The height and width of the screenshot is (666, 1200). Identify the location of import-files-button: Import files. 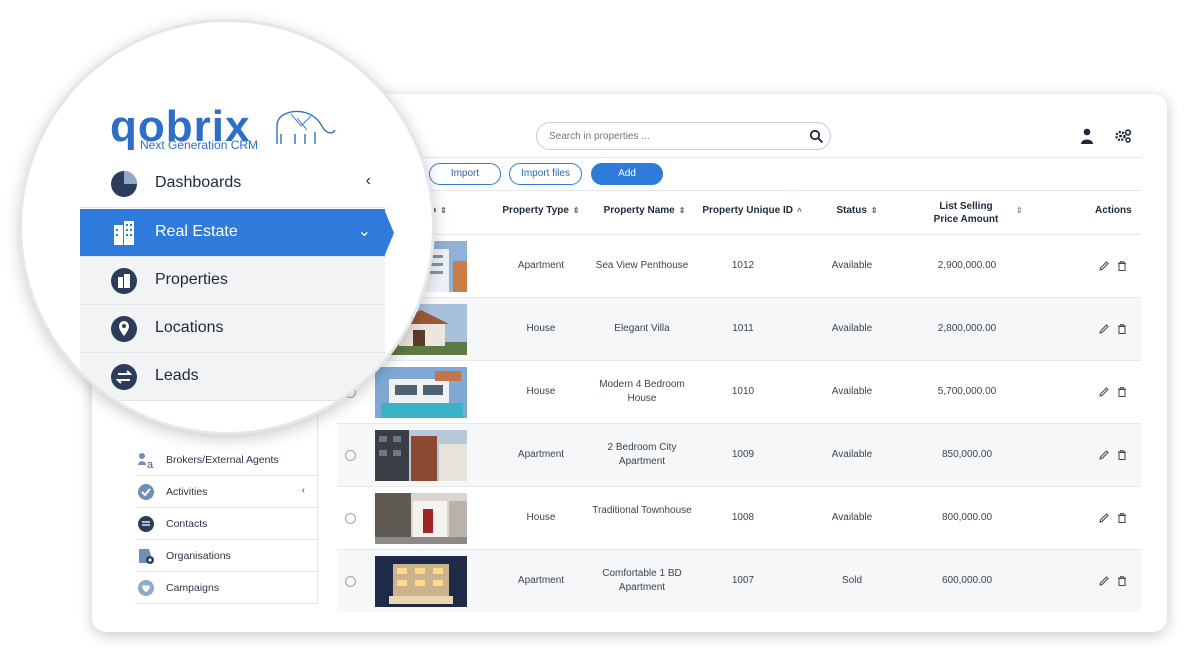
(545, 174).